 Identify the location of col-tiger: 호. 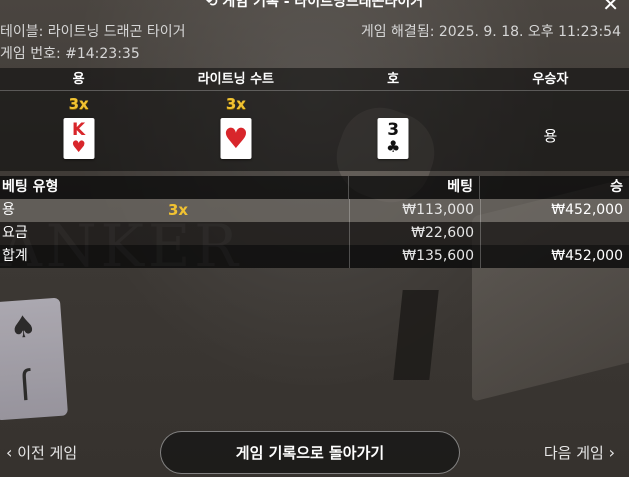
(393, 79).